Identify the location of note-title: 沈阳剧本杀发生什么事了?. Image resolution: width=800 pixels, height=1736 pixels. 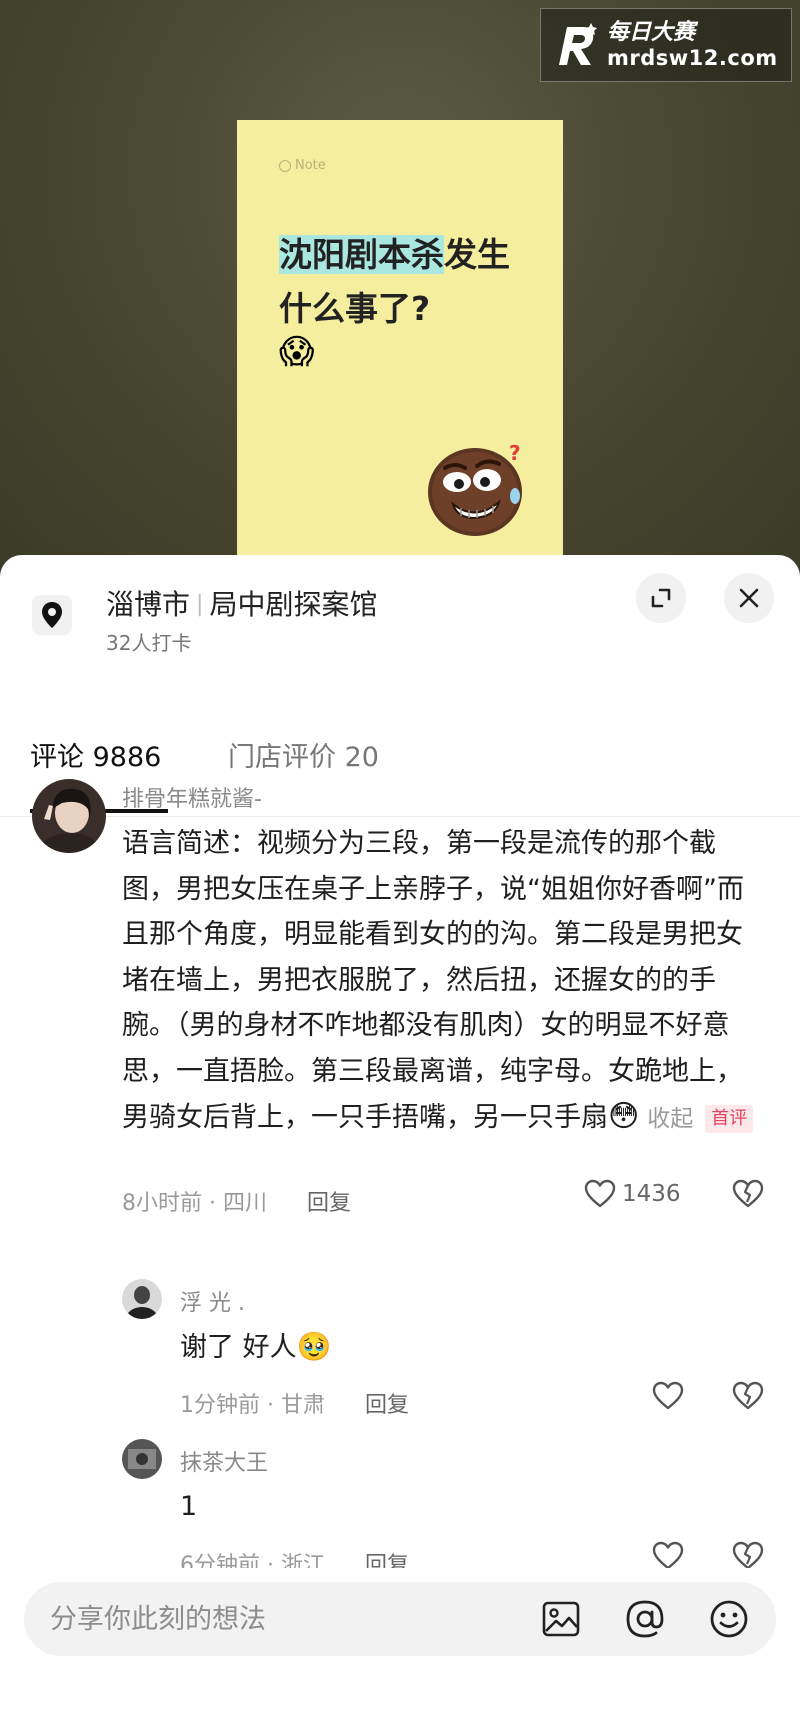
(404, 282).